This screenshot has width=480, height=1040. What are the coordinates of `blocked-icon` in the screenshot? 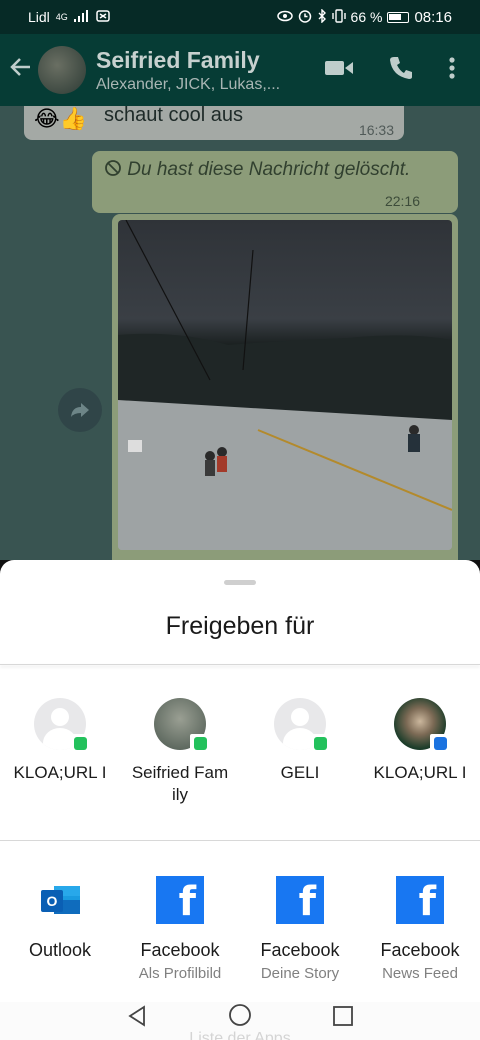 It's located at (115, 169).